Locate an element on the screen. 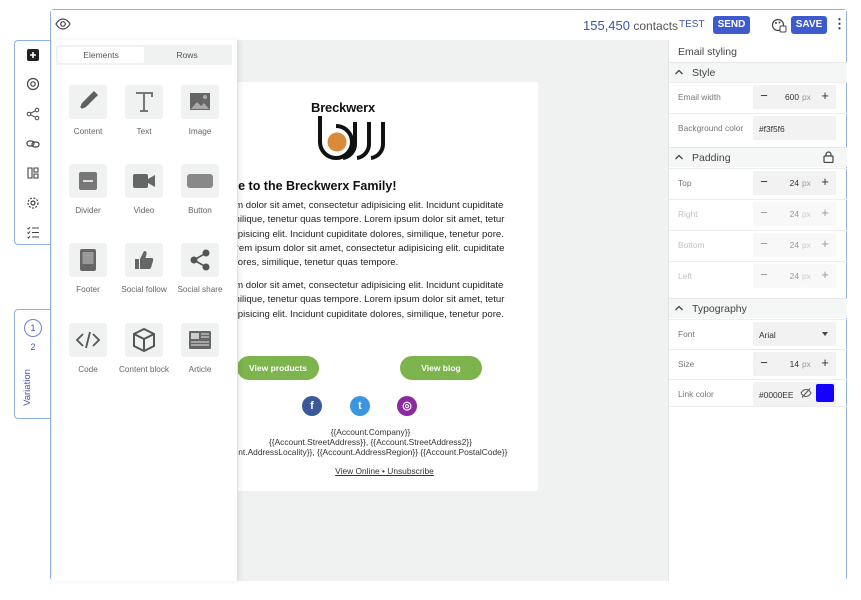 The image size is (861, 600). tile-footer: Footer is located at coordinates (88, 268).